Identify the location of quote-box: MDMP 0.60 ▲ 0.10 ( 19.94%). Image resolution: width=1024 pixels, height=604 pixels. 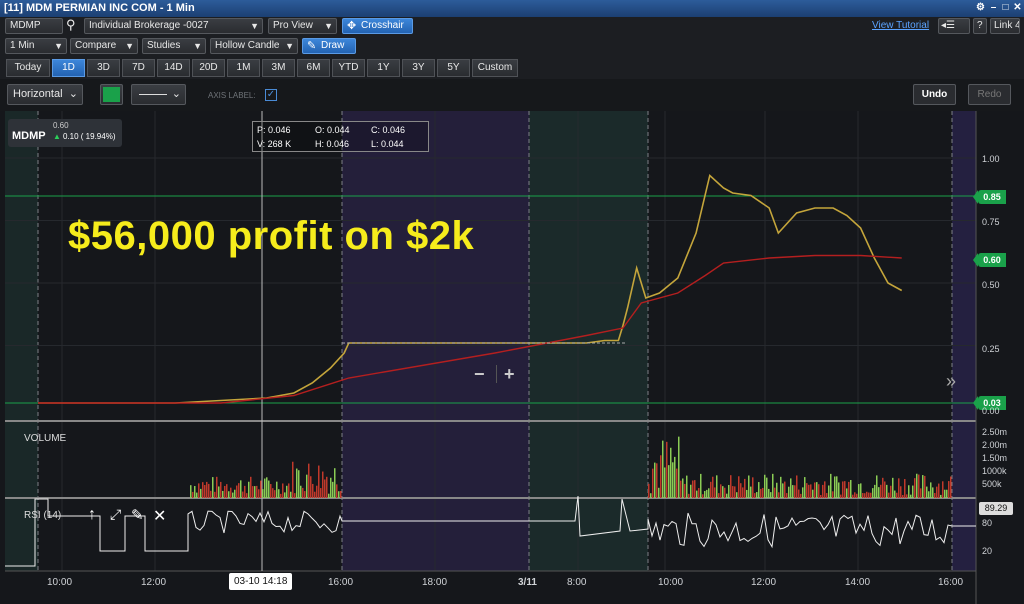
(65, 133).